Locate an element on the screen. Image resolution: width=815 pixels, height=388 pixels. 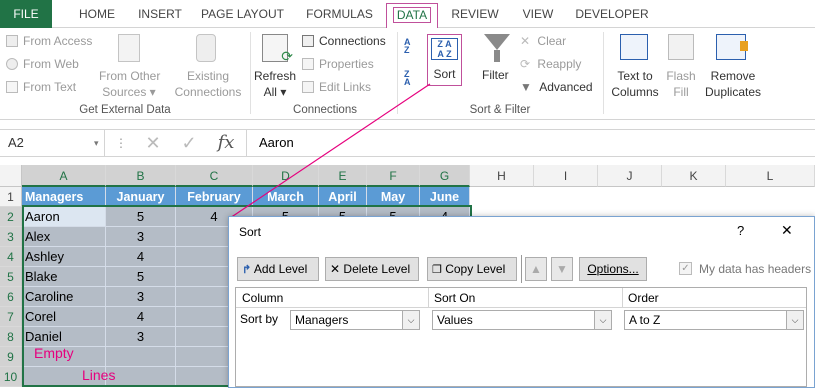
add-level-icon: ↱ is located at coordinates (247, 270).